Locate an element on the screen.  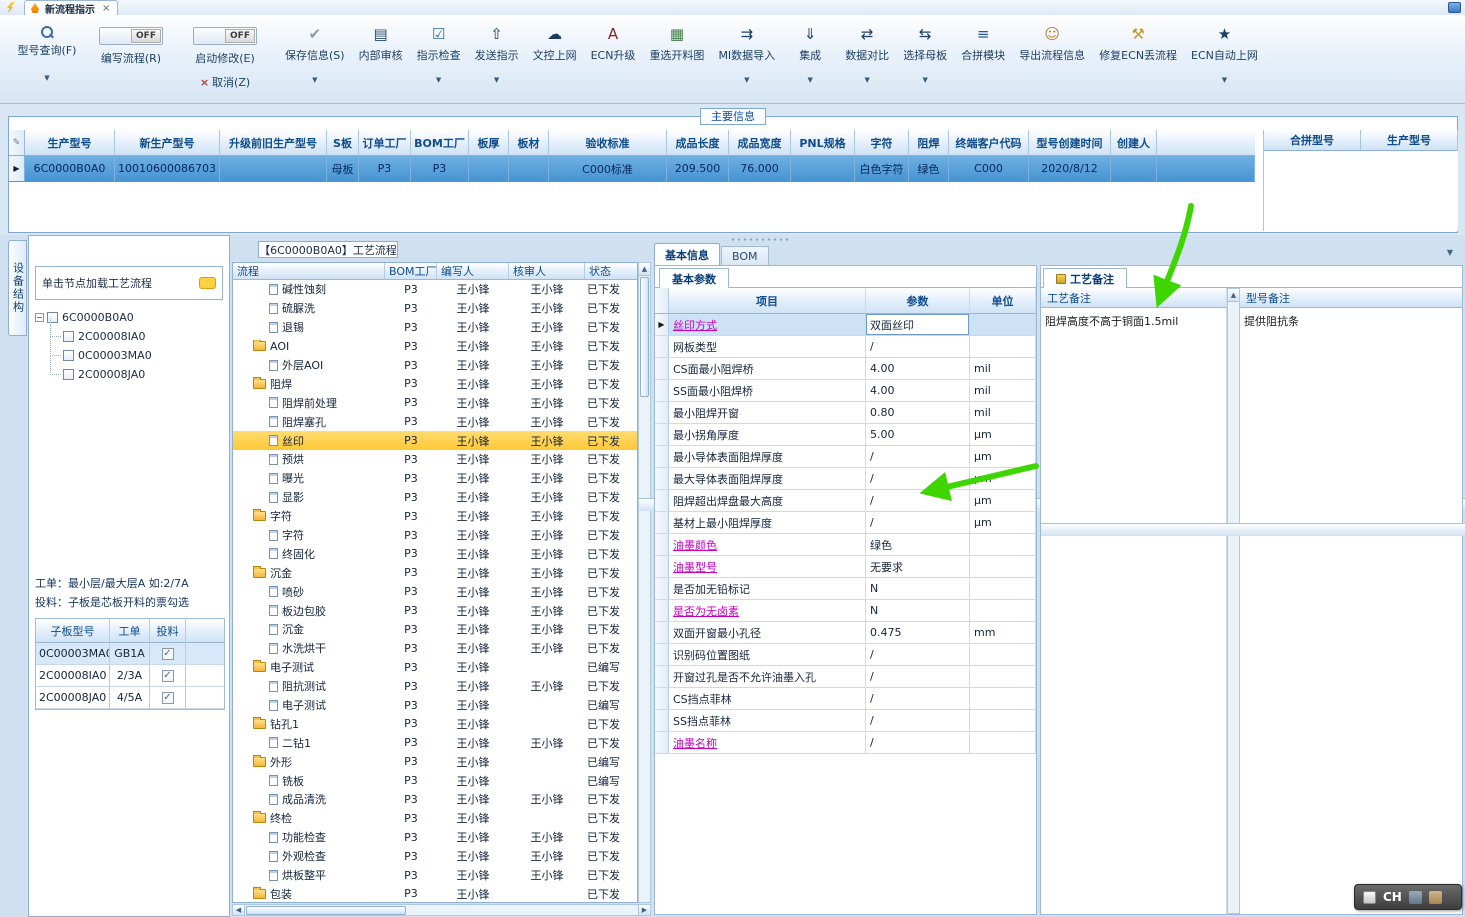
column-header: 状态 is located at coordinates (611, 271).